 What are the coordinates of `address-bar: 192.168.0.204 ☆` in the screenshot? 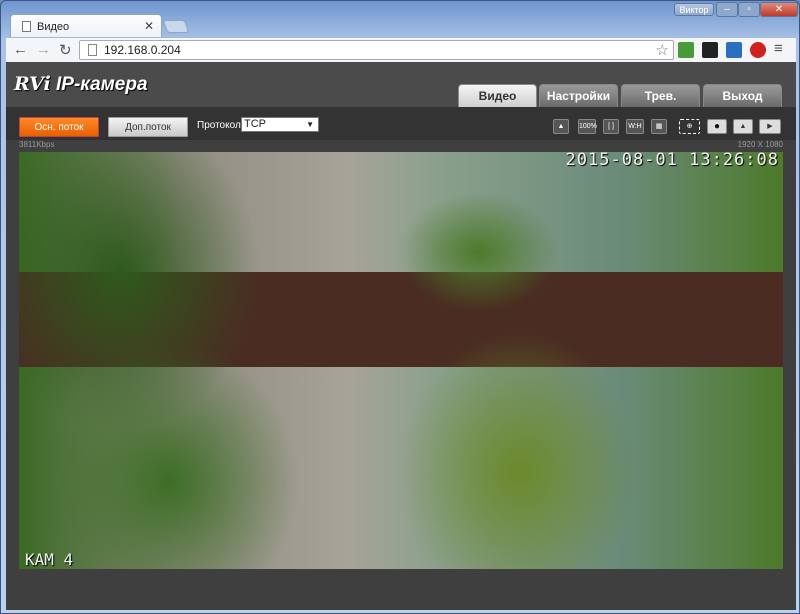 It's located at (376, 50).